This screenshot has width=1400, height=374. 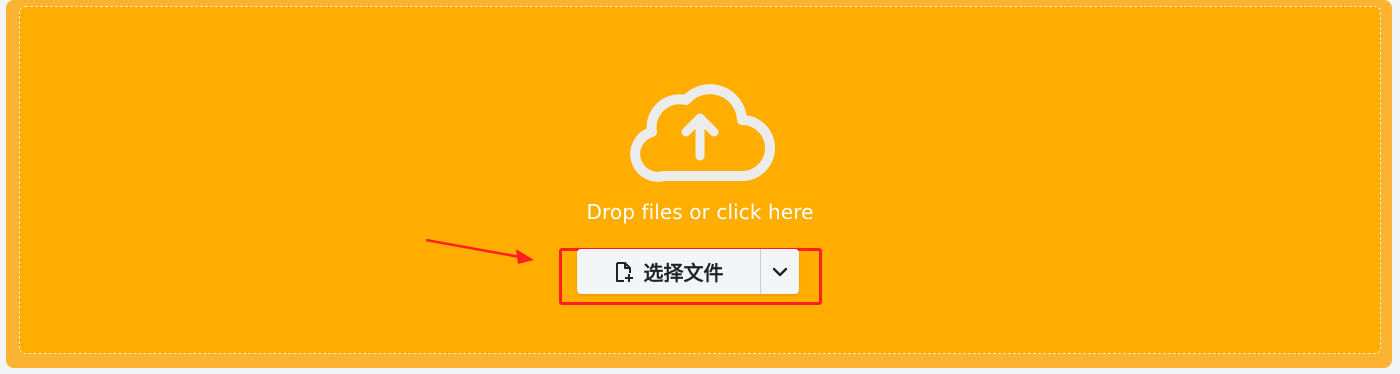 I want to click on select-file-button: 选择文件, so click(x=669, y=271).